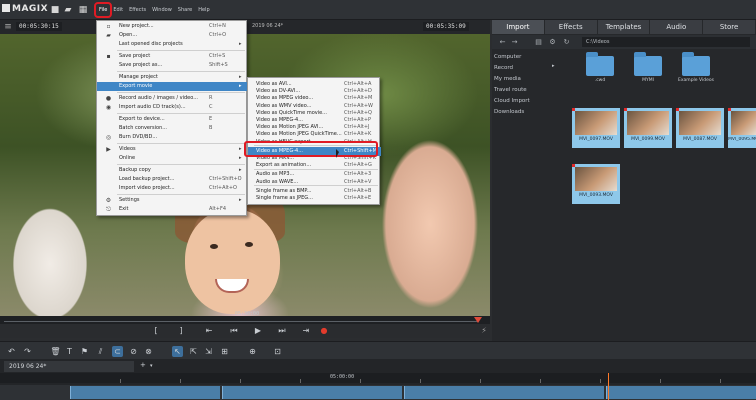 Image resolution: width=756 pixels, height=400 pixels. I want to click on trim-icon: ⊞, so click(224, 351).